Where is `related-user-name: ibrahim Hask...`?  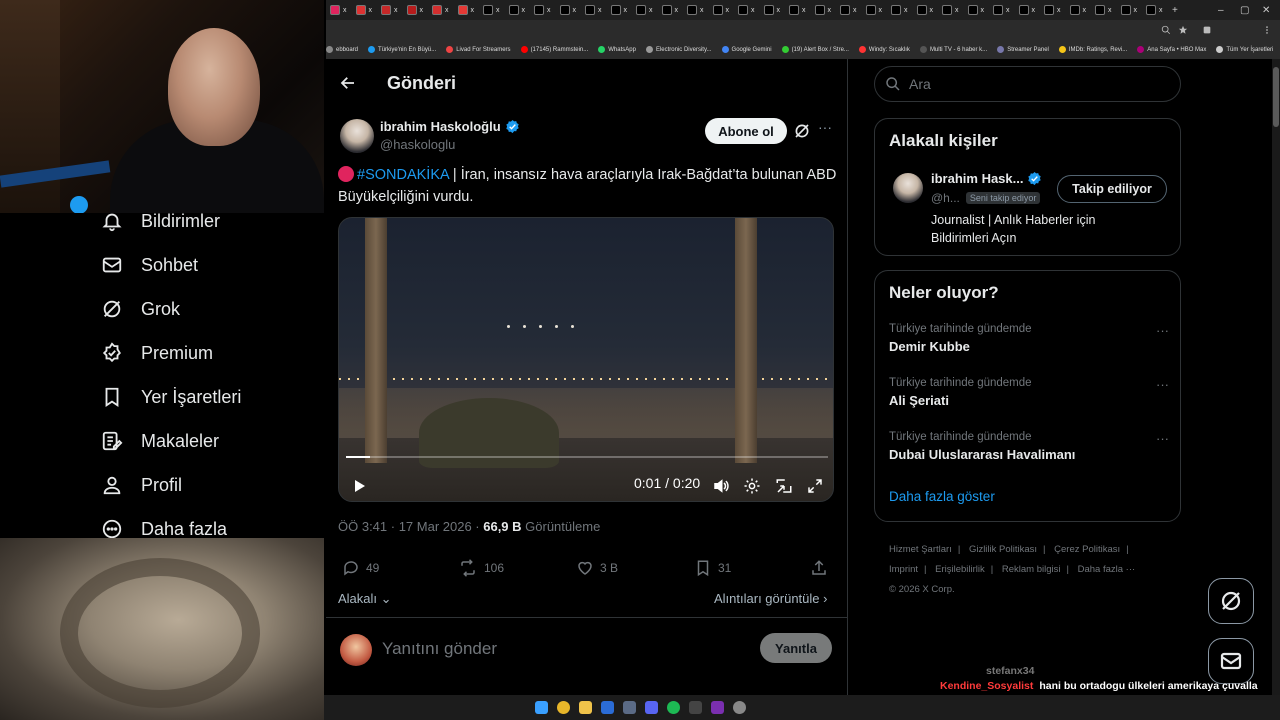 related-user-name: ibrahim Hask... is located at coordinates (986, 178).